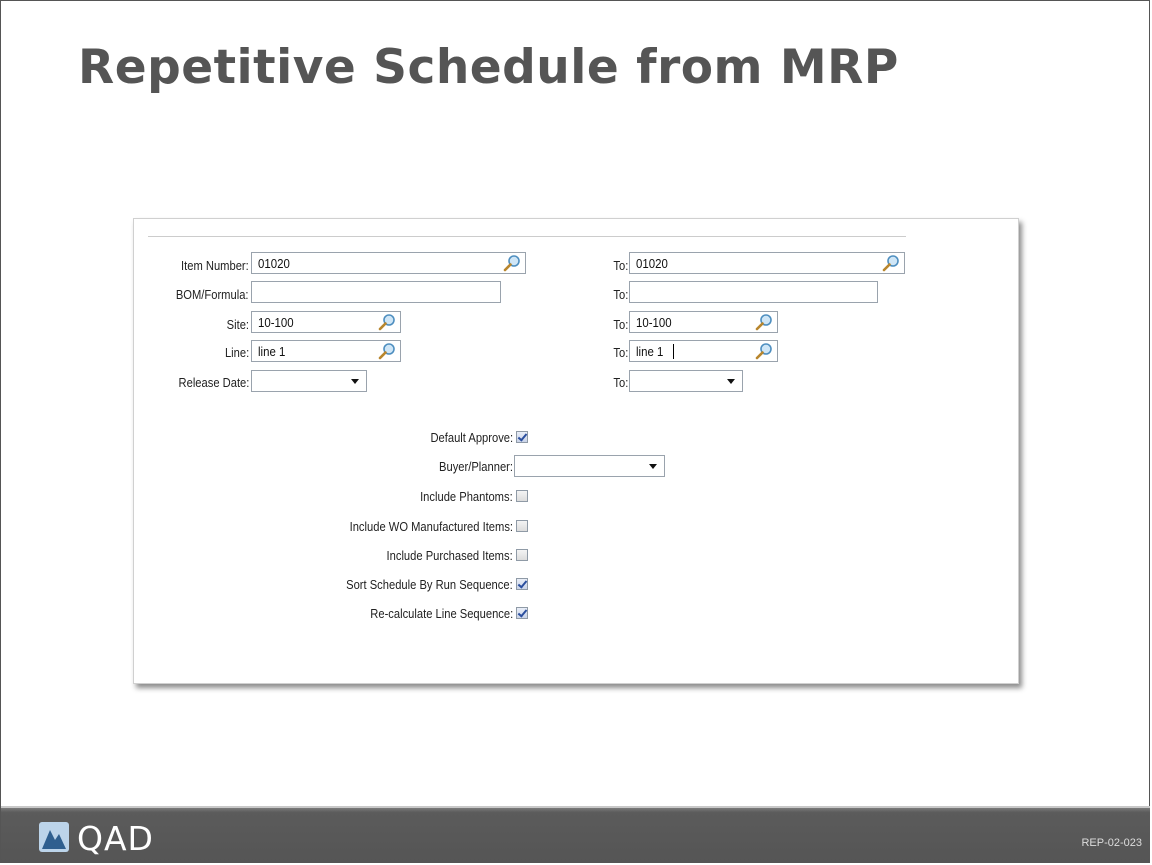 The image size is (1152, 865). What do you see at coordinates (654, 322) in the screenshot?
I see `site-to-value: 10-100` at bounding box center [654, 322].